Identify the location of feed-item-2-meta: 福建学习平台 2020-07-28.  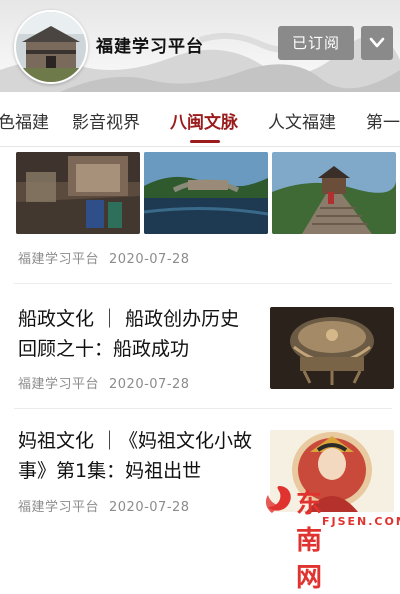
(104, 382).